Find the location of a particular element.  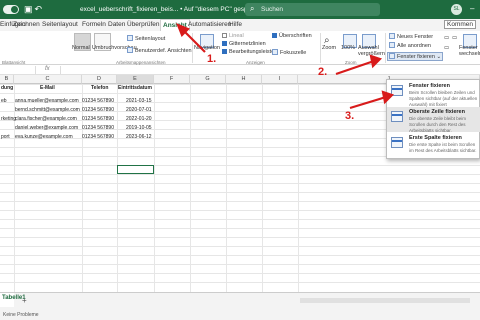

column-header: E is located at coordinates (135, 79).